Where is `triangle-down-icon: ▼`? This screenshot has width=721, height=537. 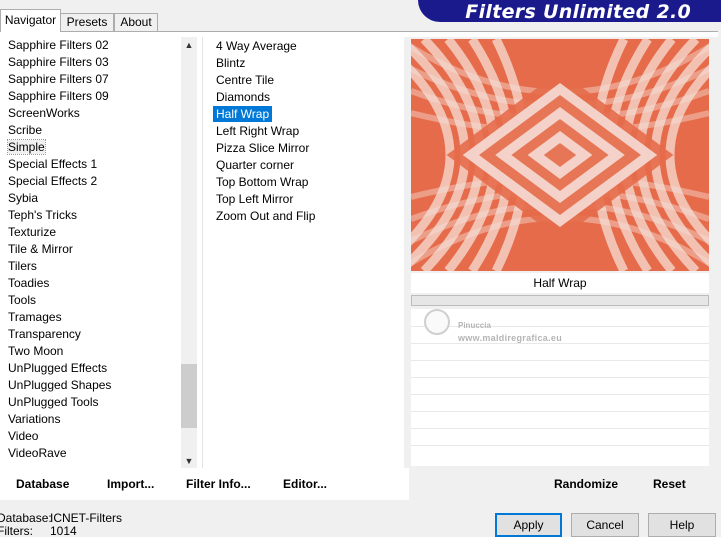 triangle-down-icon: ▼ is located at coordinates (189, 461).